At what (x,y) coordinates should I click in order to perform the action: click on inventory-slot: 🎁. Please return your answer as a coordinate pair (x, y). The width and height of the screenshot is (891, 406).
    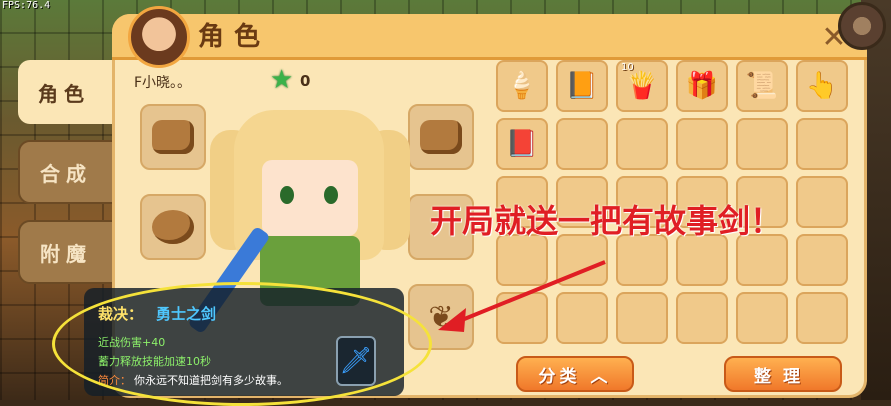
    Looking at the image, I should click on (702, 86).